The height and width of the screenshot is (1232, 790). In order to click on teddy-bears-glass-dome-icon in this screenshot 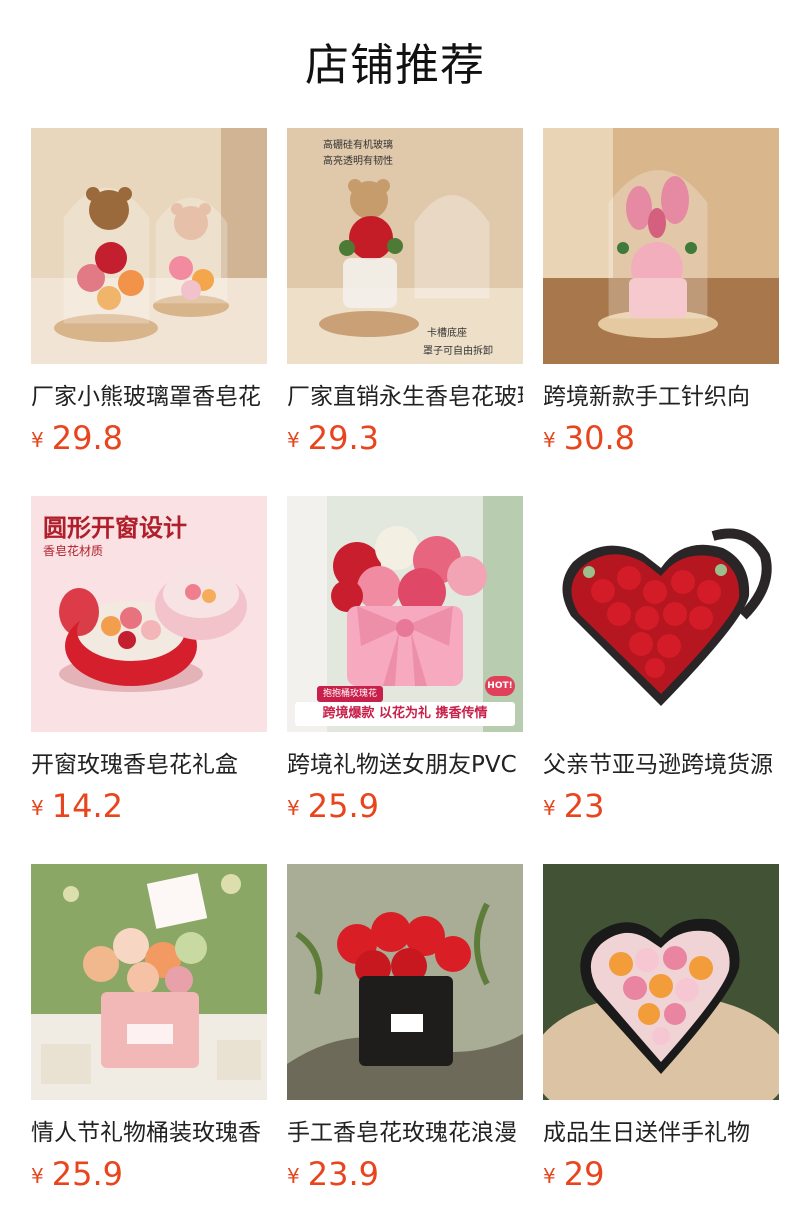, I will do `click(149, 246)`.